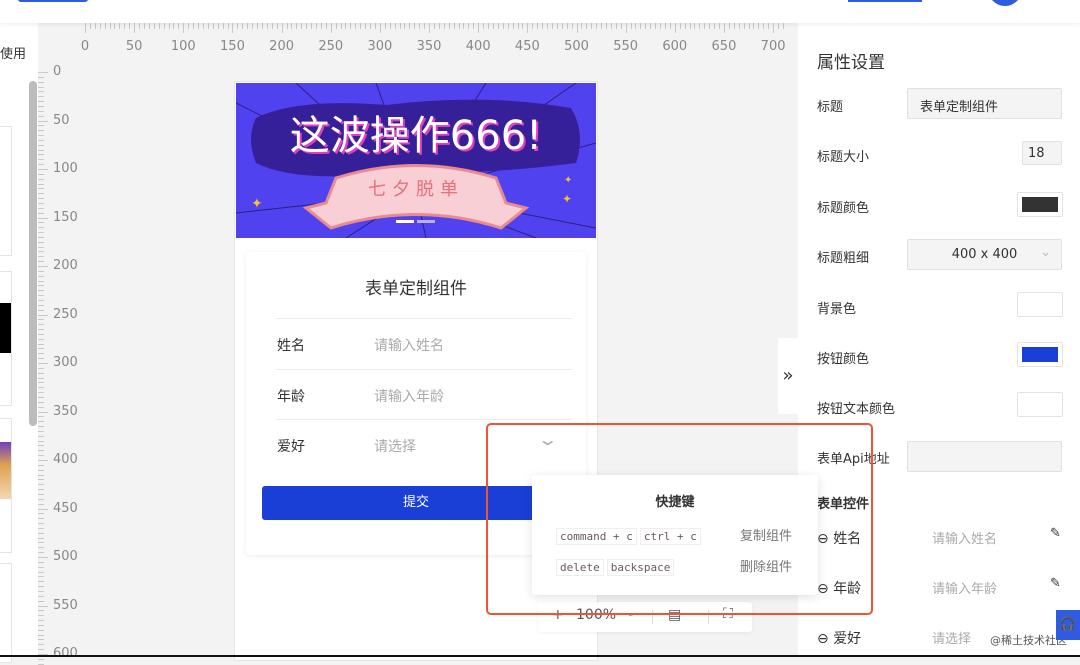 The image size is (1080, 665). Describe the element at coordinates (652, 617) in the screenshot. I see `divider` at that location.